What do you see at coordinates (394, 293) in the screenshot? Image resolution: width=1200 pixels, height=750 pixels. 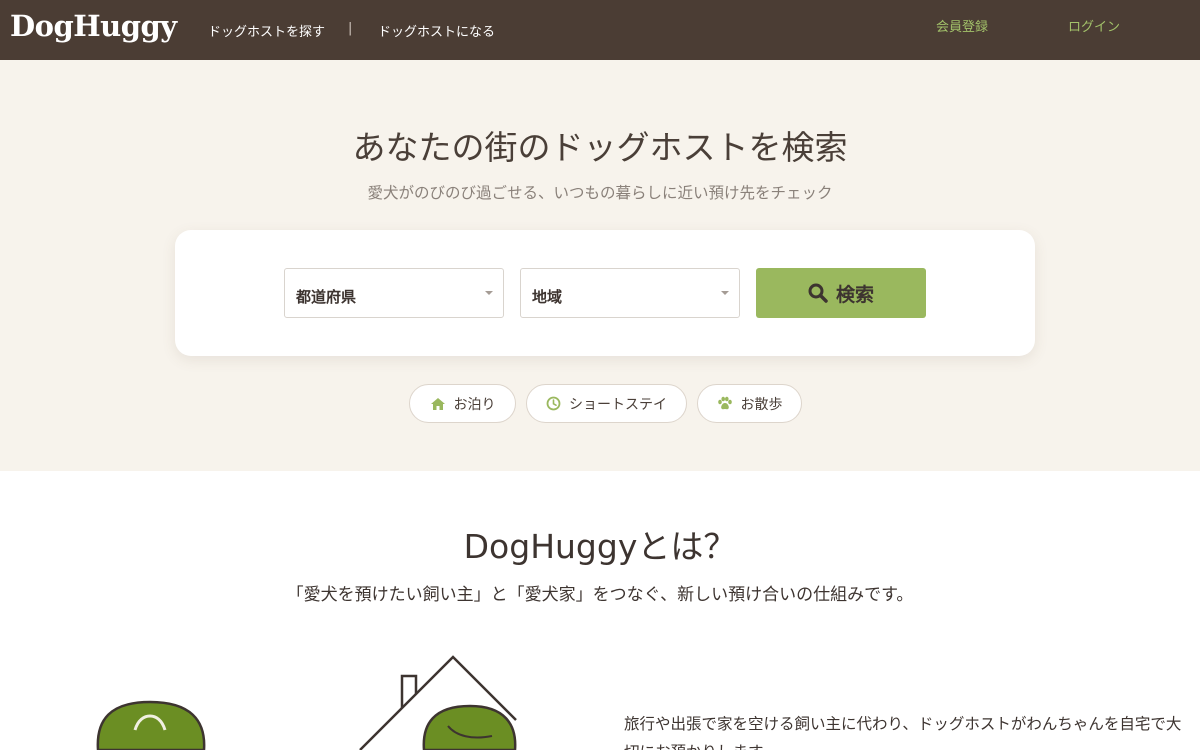 I see `prefecture-select: 都道府県` at bounding box center [394, 293].